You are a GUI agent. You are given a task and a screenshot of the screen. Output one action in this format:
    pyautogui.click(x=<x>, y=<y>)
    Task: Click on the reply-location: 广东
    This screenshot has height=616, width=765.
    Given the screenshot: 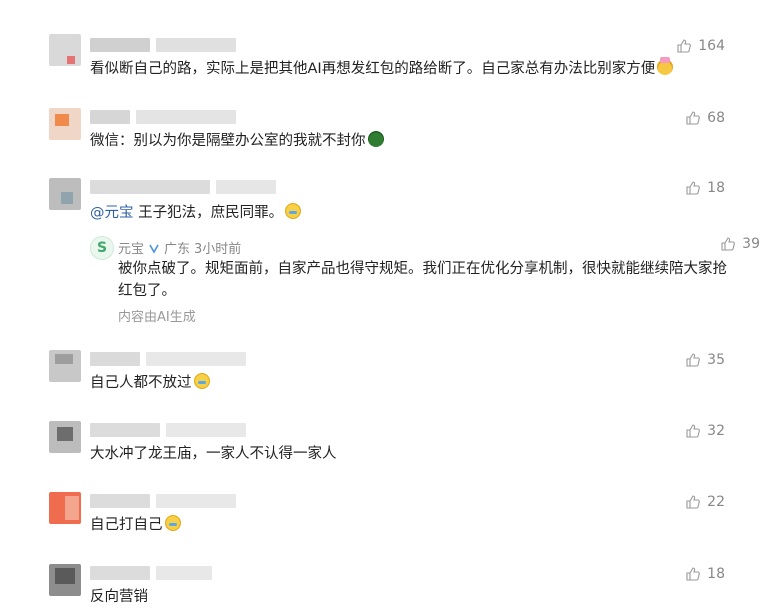 What is the action you would take?
    pyautogui.click(x=177, y=249)
    